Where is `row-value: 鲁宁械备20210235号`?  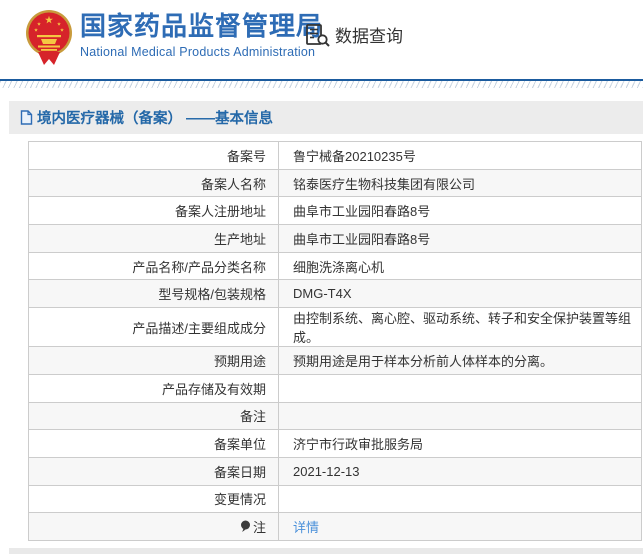 row-value: 鲁宁械备20210235号 is located at coordinates (460, 155).